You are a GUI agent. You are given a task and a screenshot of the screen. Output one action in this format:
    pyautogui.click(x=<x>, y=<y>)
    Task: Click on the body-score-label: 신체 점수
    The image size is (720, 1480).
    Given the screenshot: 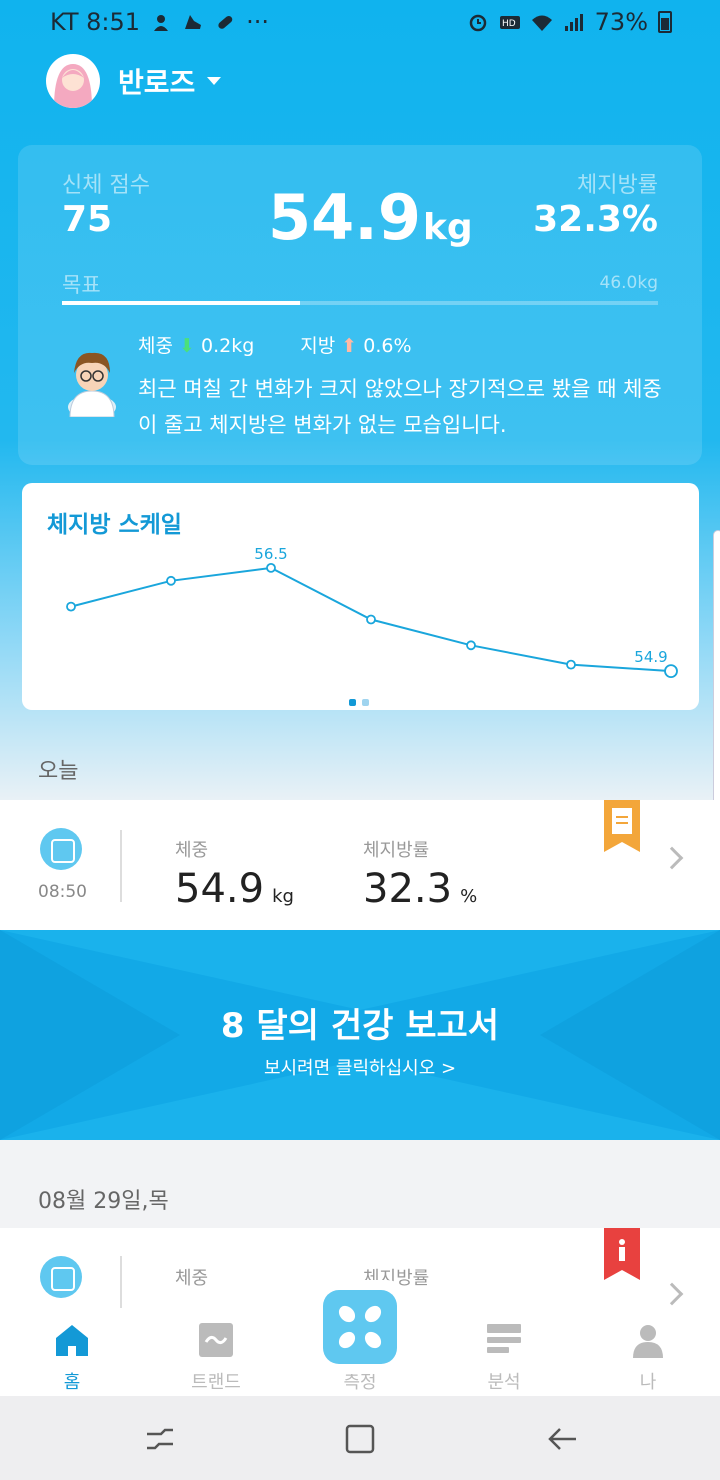 What is the action you would take?
    pyautogui.click(x=106, y=185)
    